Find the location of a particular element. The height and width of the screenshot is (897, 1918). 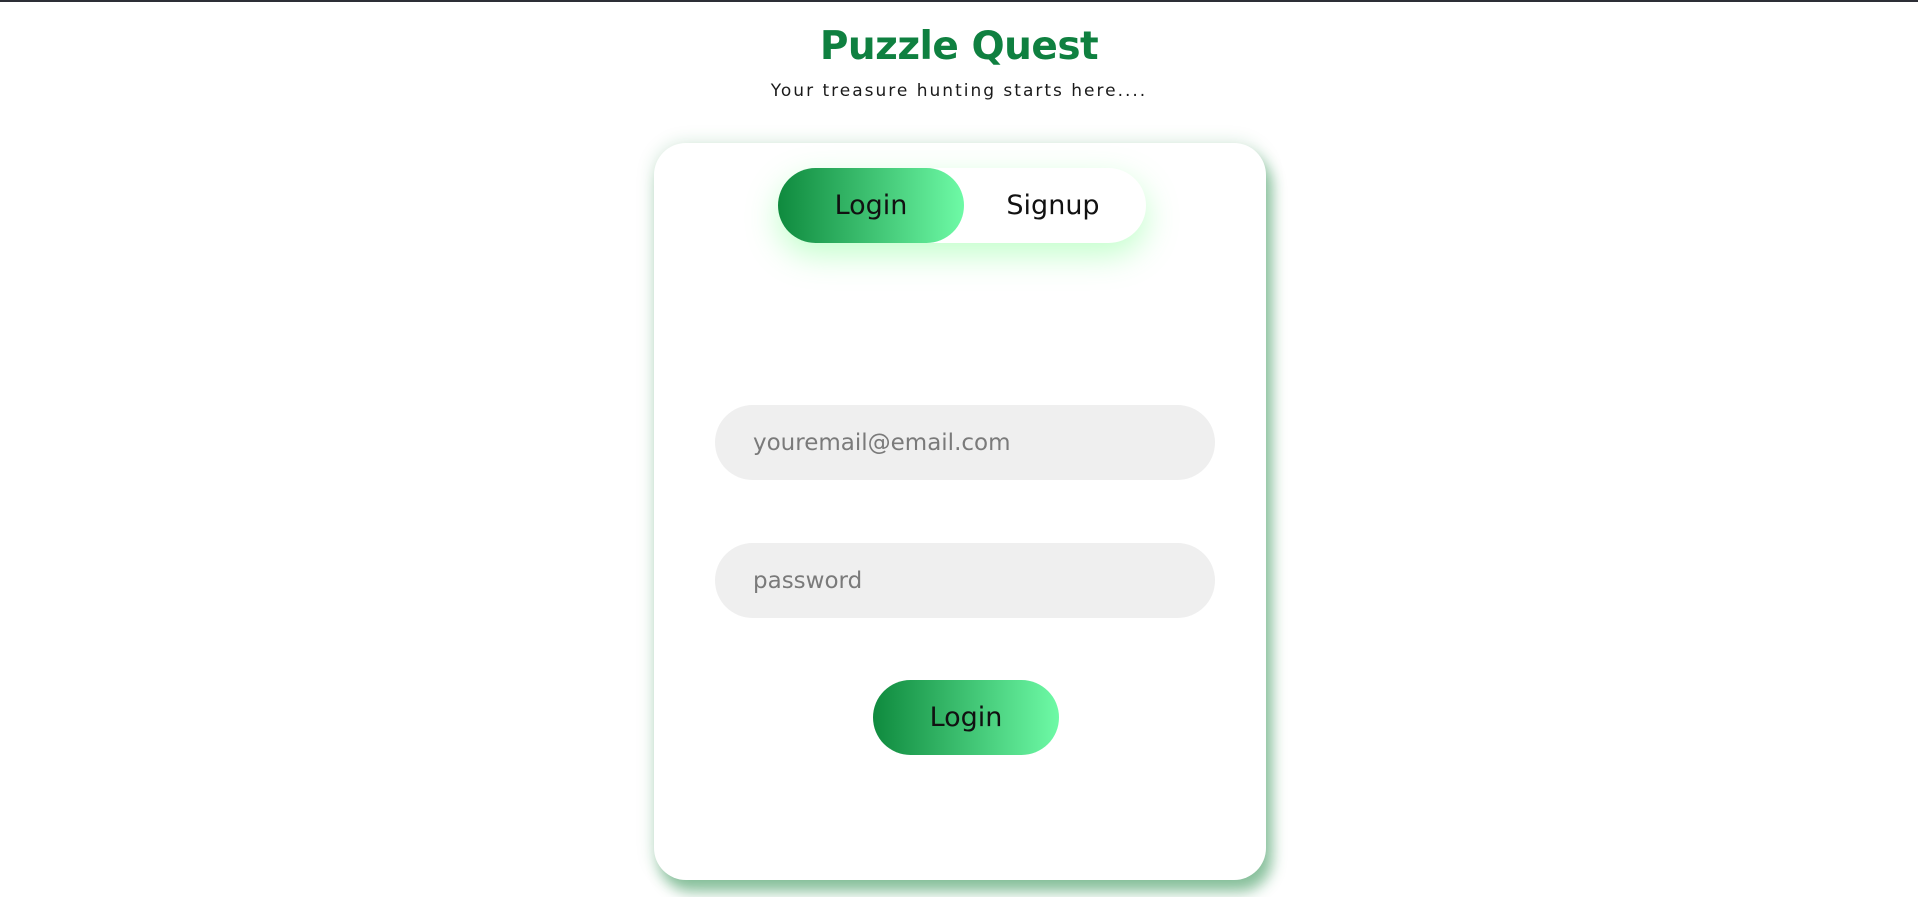

login-button: Login is located at coordinates (966, 717).